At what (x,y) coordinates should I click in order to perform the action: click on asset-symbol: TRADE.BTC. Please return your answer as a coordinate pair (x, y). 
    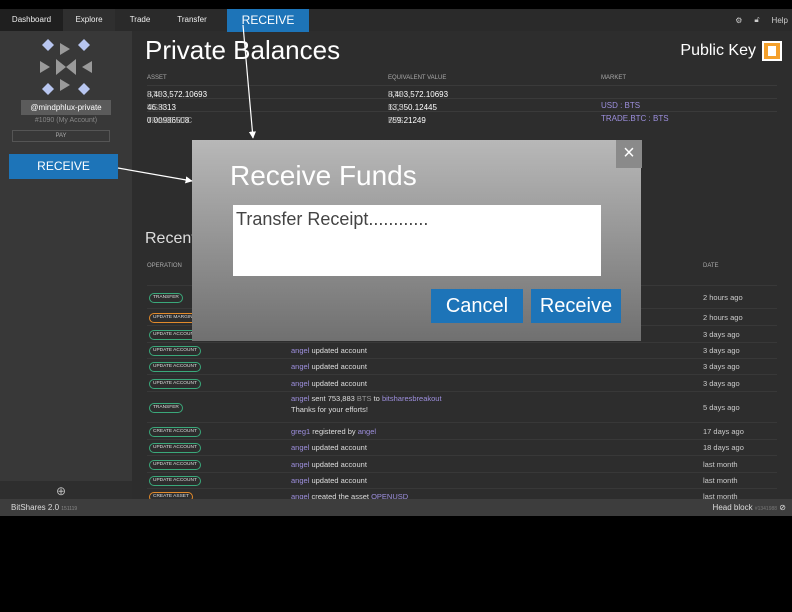
    Looking at the image, I should click on (170, 120).